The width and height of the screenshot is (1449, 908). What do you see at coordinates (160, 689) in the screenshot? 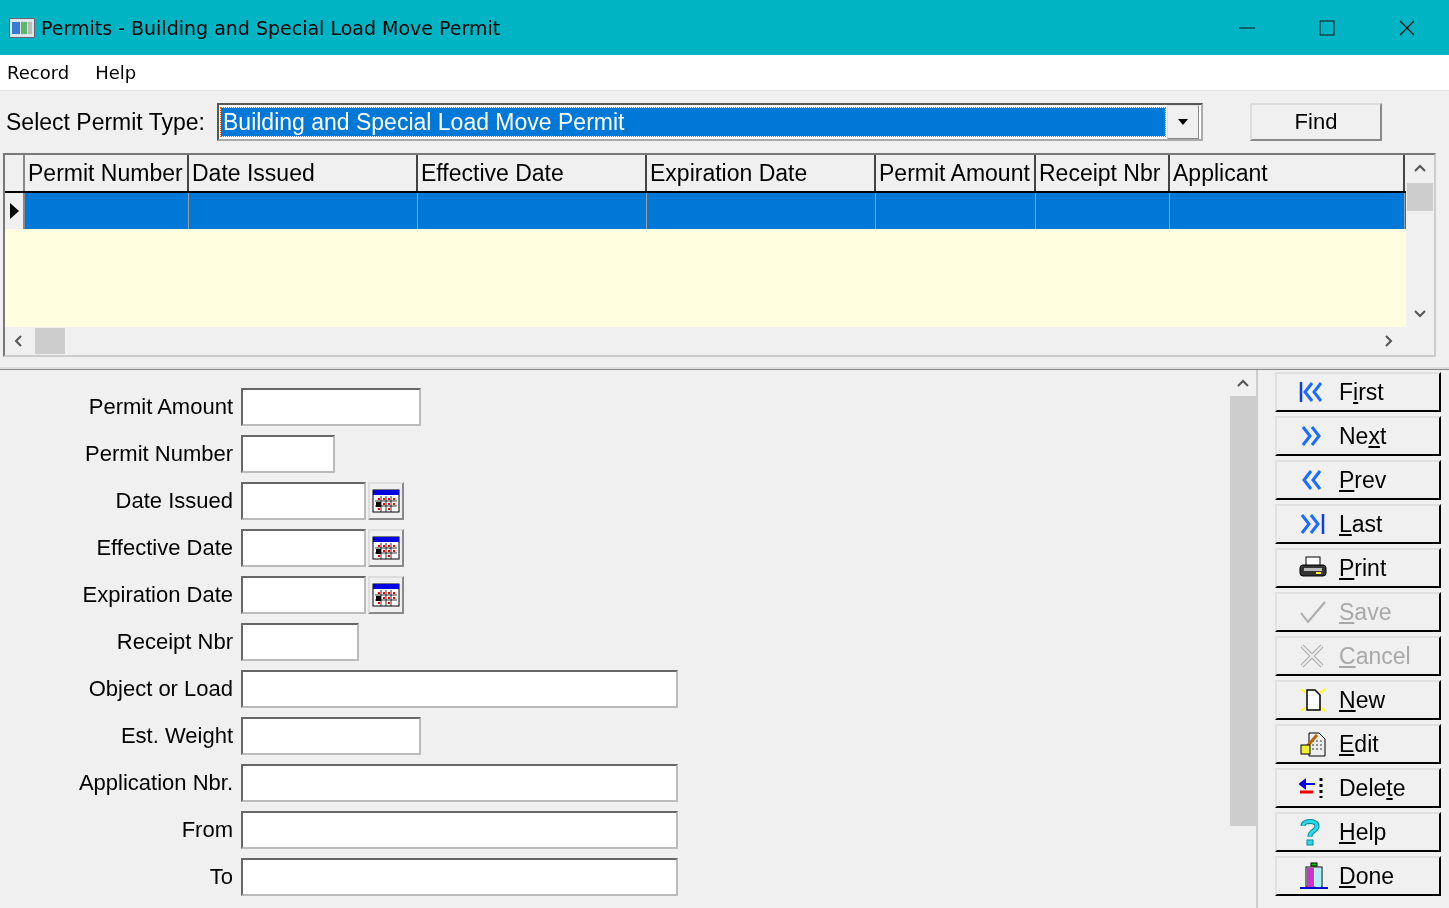
I see `field-label: Object or Load` at bounding box center [160, 689].